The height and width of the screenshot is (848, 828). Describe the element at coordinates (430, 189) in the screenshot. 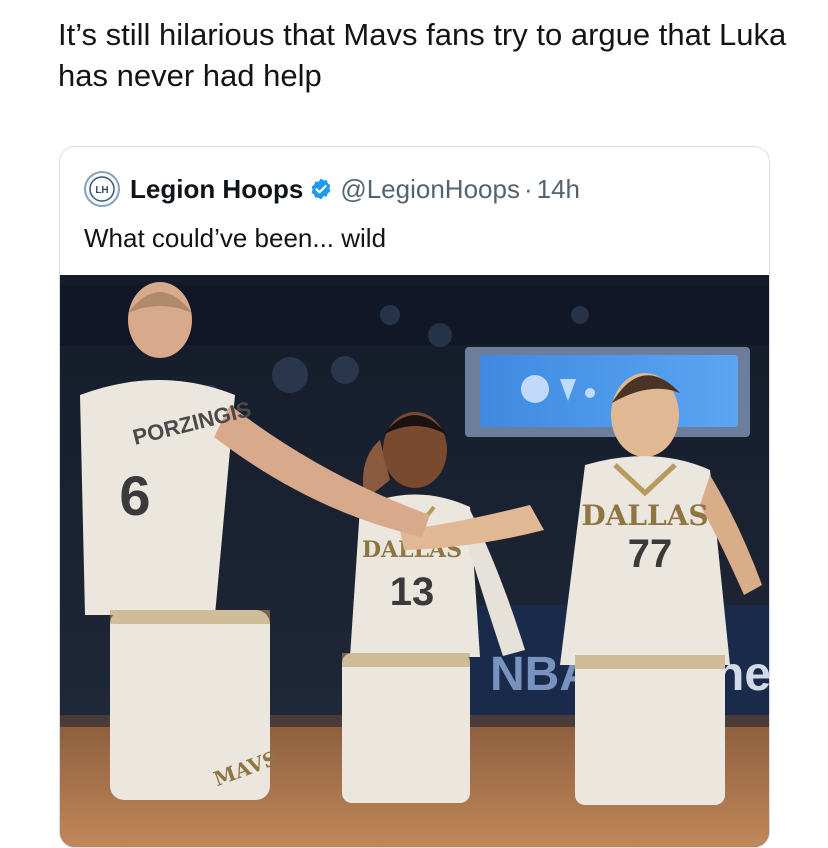

I see `author-handle: @LegionHoops` at that location.